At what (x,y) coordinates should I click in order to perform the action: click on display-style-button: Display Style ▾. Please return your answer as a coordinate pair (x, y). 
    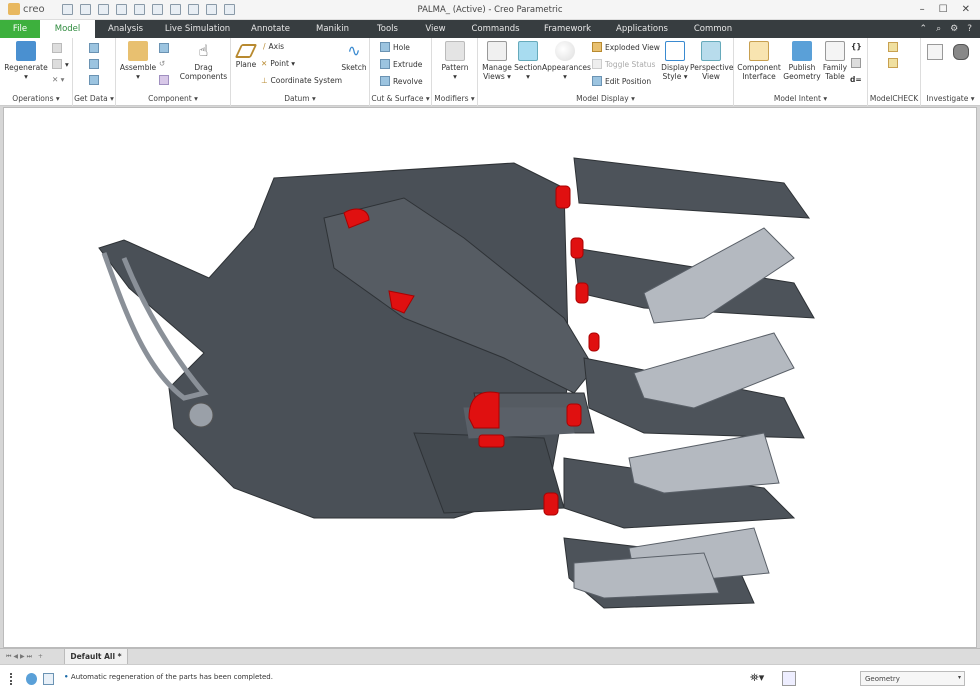
    Looking at the image, I should click on (675, 61).